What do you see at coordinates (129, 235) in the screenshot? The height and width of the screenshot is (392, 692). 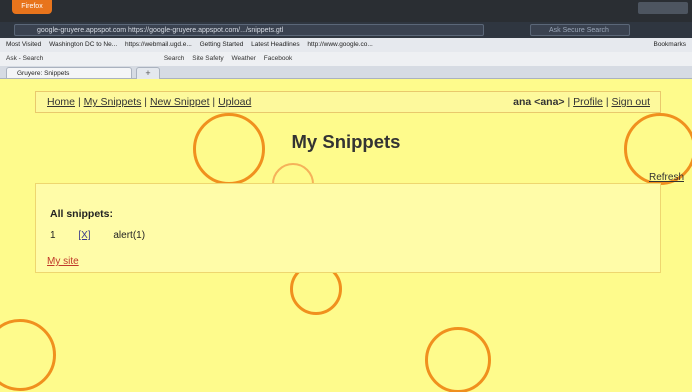 I see `snippet-text: alert(1)` at bounding box center [129, 235].